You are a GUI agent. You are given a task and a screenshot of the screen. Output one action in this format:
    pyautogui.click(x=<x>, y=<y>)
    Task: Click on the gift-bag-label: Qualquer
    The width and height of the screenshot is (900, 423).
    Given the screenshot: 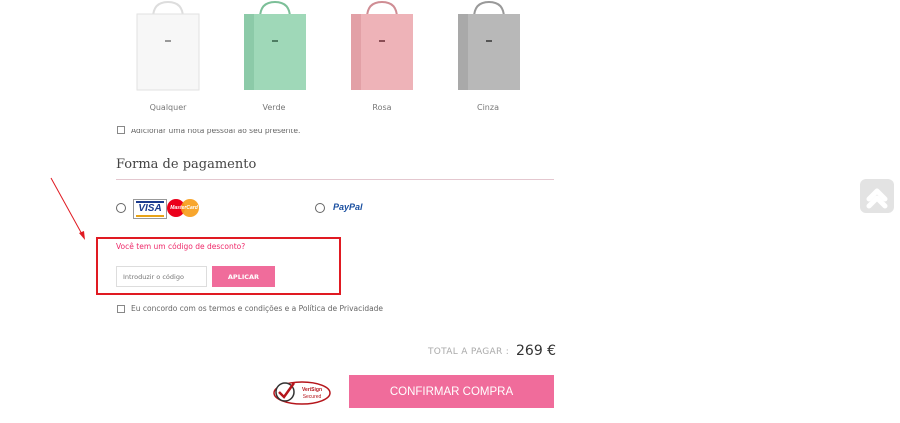 What is the action you would take?
    pyautogui.click(x=168, y=107)
    